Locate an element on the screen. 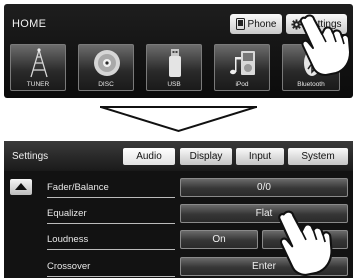 This screenshot has height=279, width=357. setting-label-fader-balance: Fader/Balance is located at coordinates (111, 188).